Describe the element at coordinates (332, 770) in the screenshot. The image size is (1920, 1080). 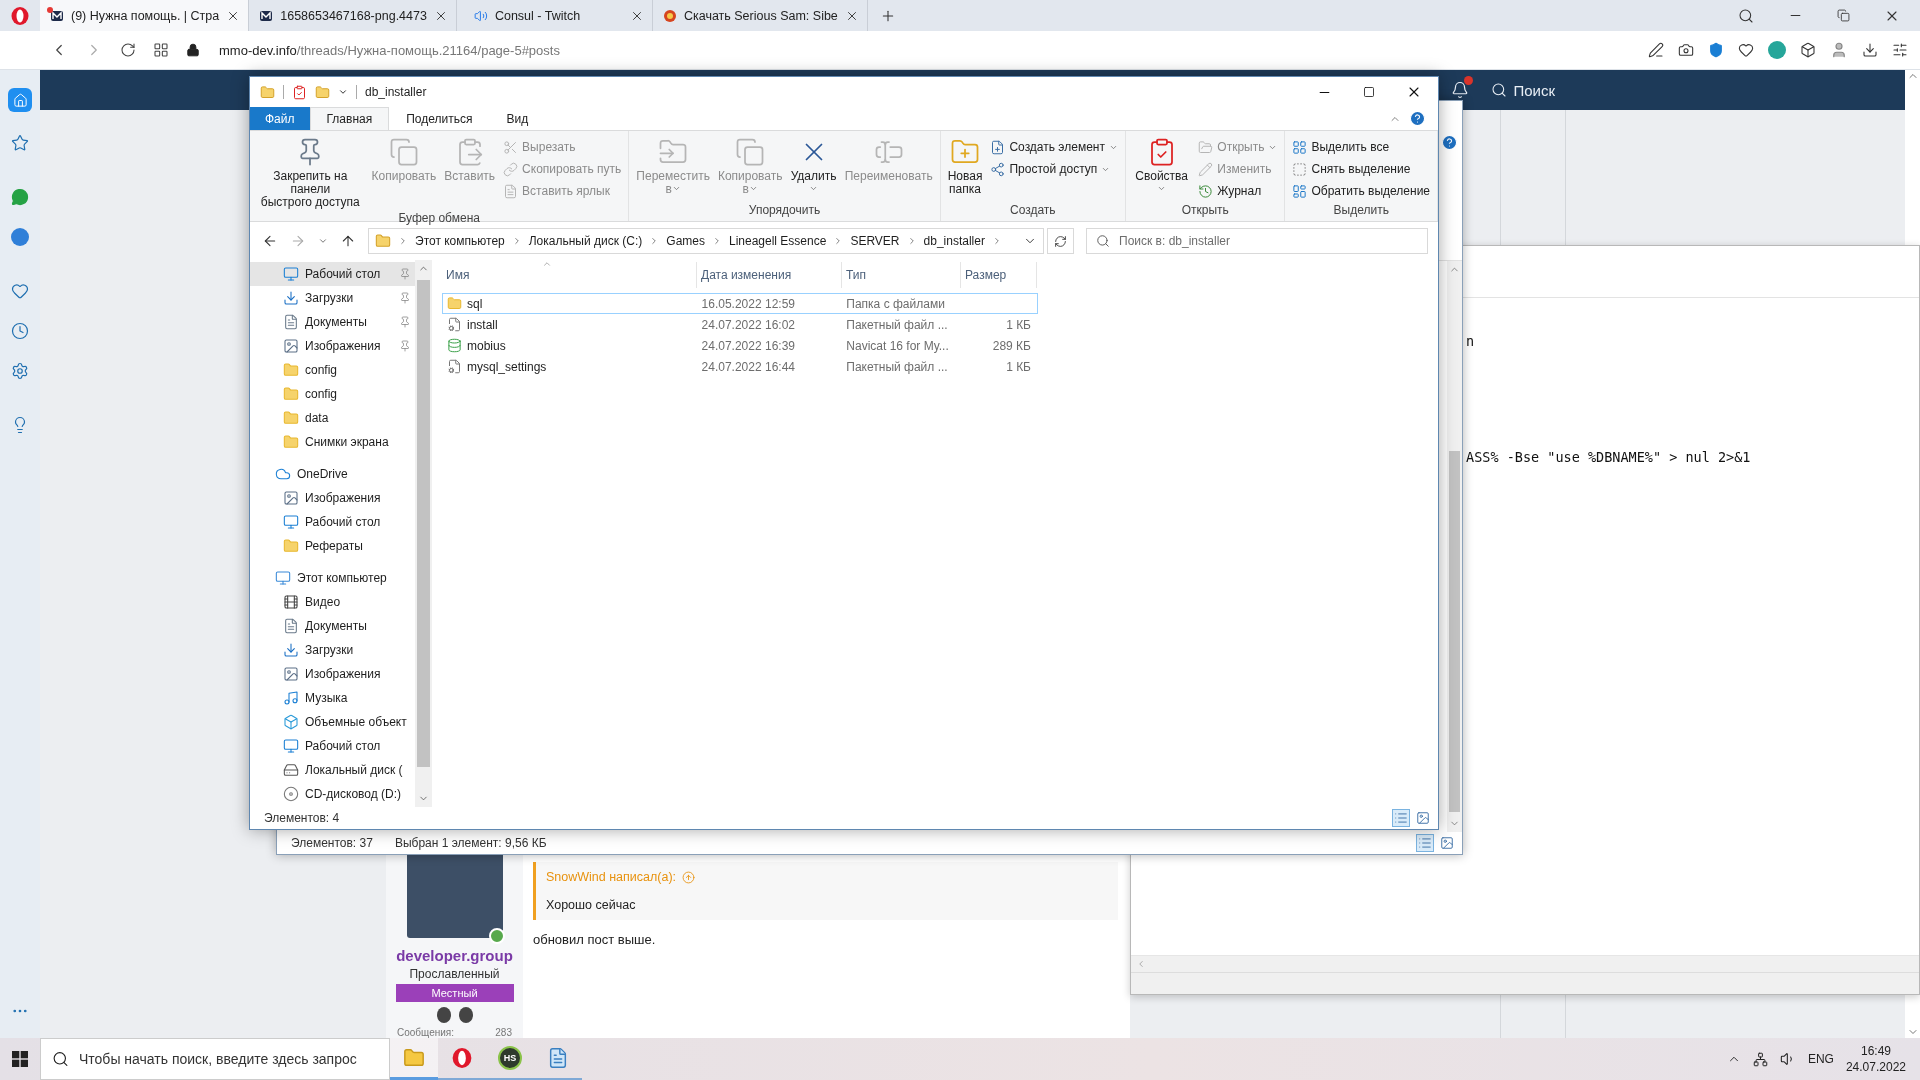
I see `nav-pane-item: Локальный диск (` at that location.